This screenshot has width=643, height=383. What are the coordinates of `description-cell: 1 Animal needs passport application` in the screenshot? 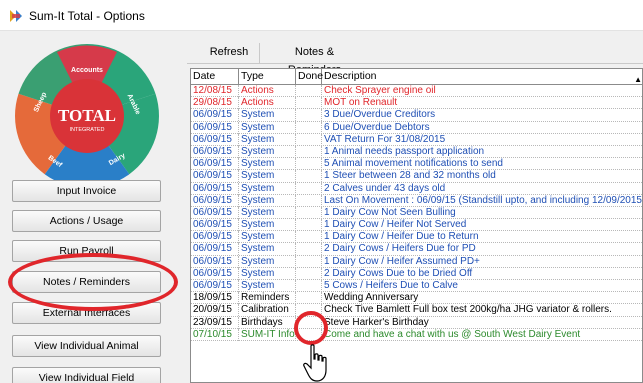 It's located at (404, 151).